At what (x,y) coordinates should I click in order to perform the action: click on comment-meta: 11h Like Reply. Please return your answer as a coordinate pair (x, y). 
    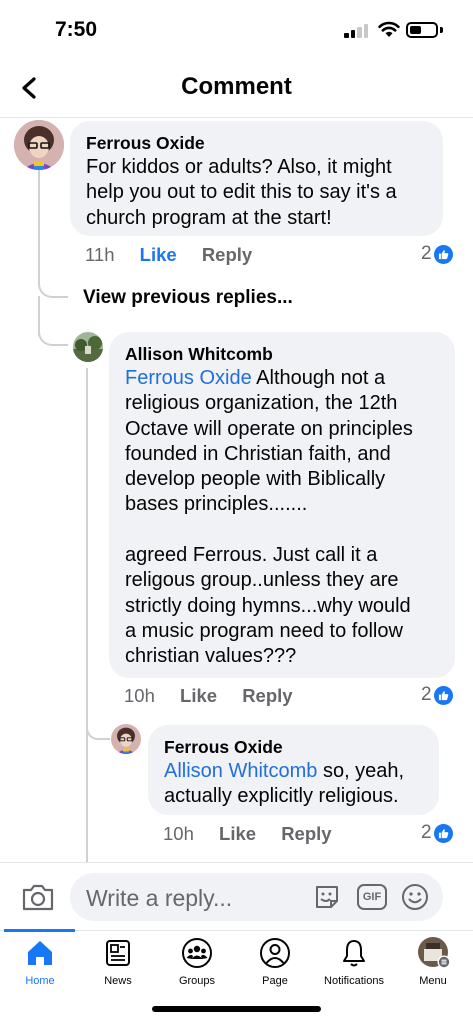
    Looking at the image, I should click on (178, 255).